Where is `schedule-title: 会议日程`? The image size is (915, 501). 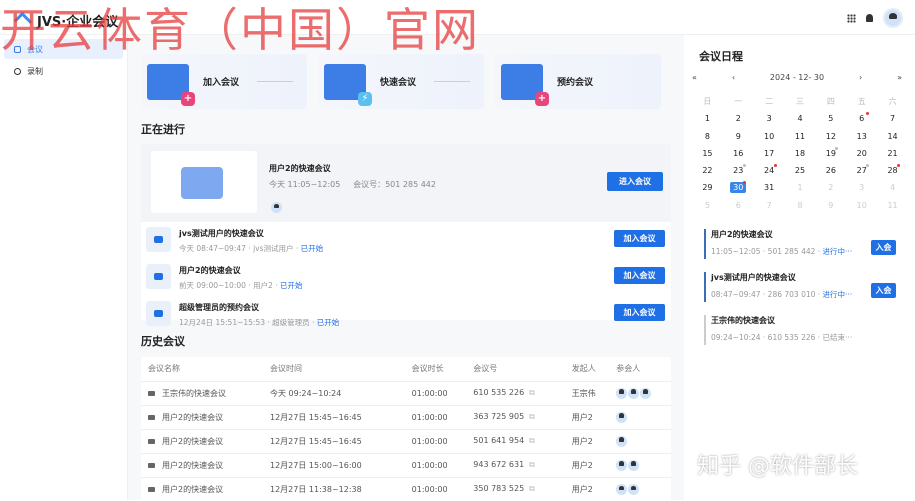
schedule-title: 会议日程 is located at coordinates (721, 56).